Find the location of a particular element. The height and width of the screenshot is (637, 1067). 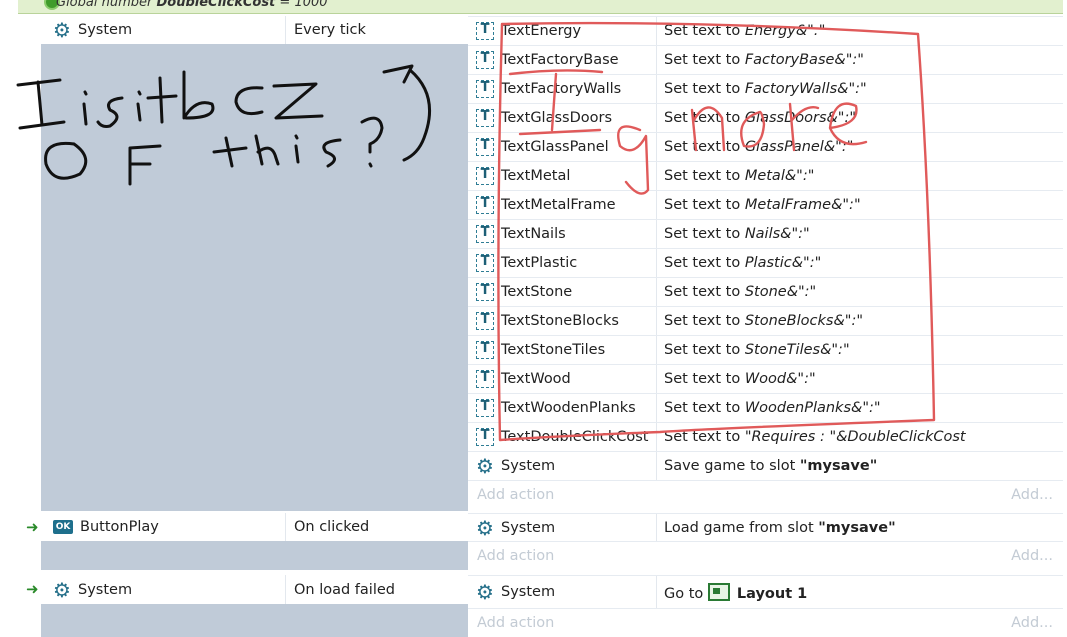

action-object-name: TextPlastic is located at coordinates (539, 263).